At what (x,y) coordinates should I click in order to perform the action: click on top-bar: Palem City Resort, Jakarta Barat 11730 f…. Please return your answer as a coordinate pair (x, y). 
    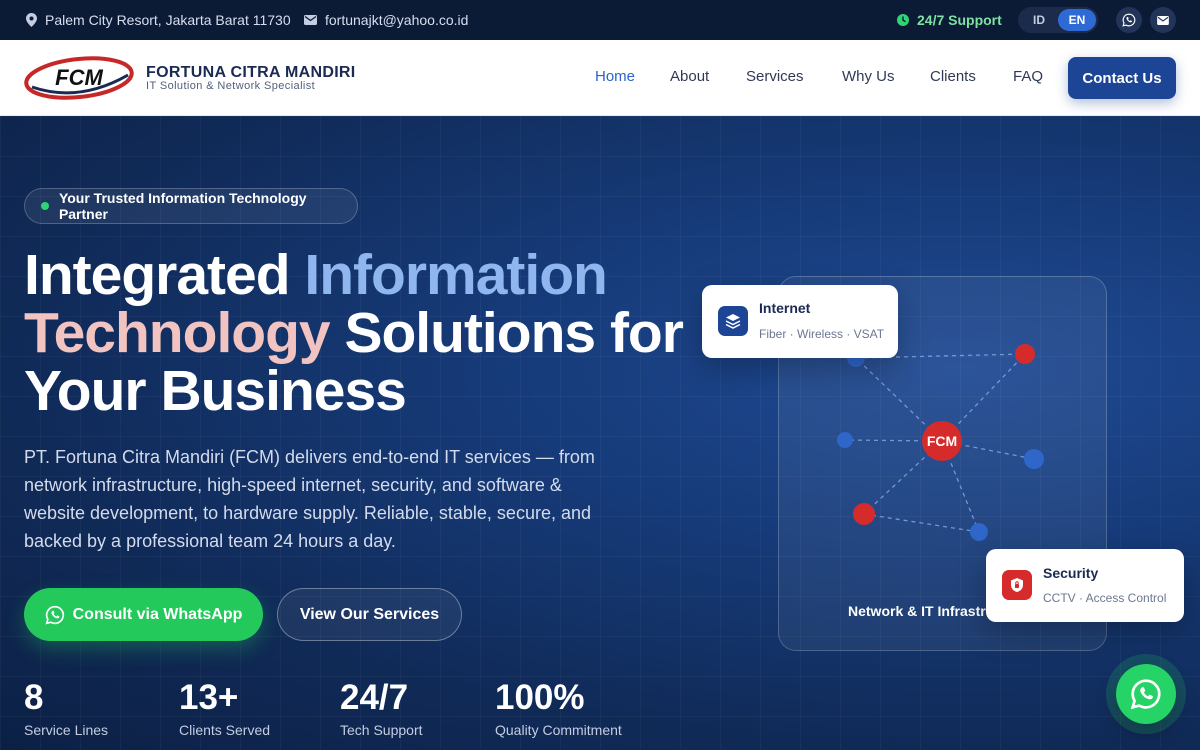
    Looking at the image, I should click on (600, 20).